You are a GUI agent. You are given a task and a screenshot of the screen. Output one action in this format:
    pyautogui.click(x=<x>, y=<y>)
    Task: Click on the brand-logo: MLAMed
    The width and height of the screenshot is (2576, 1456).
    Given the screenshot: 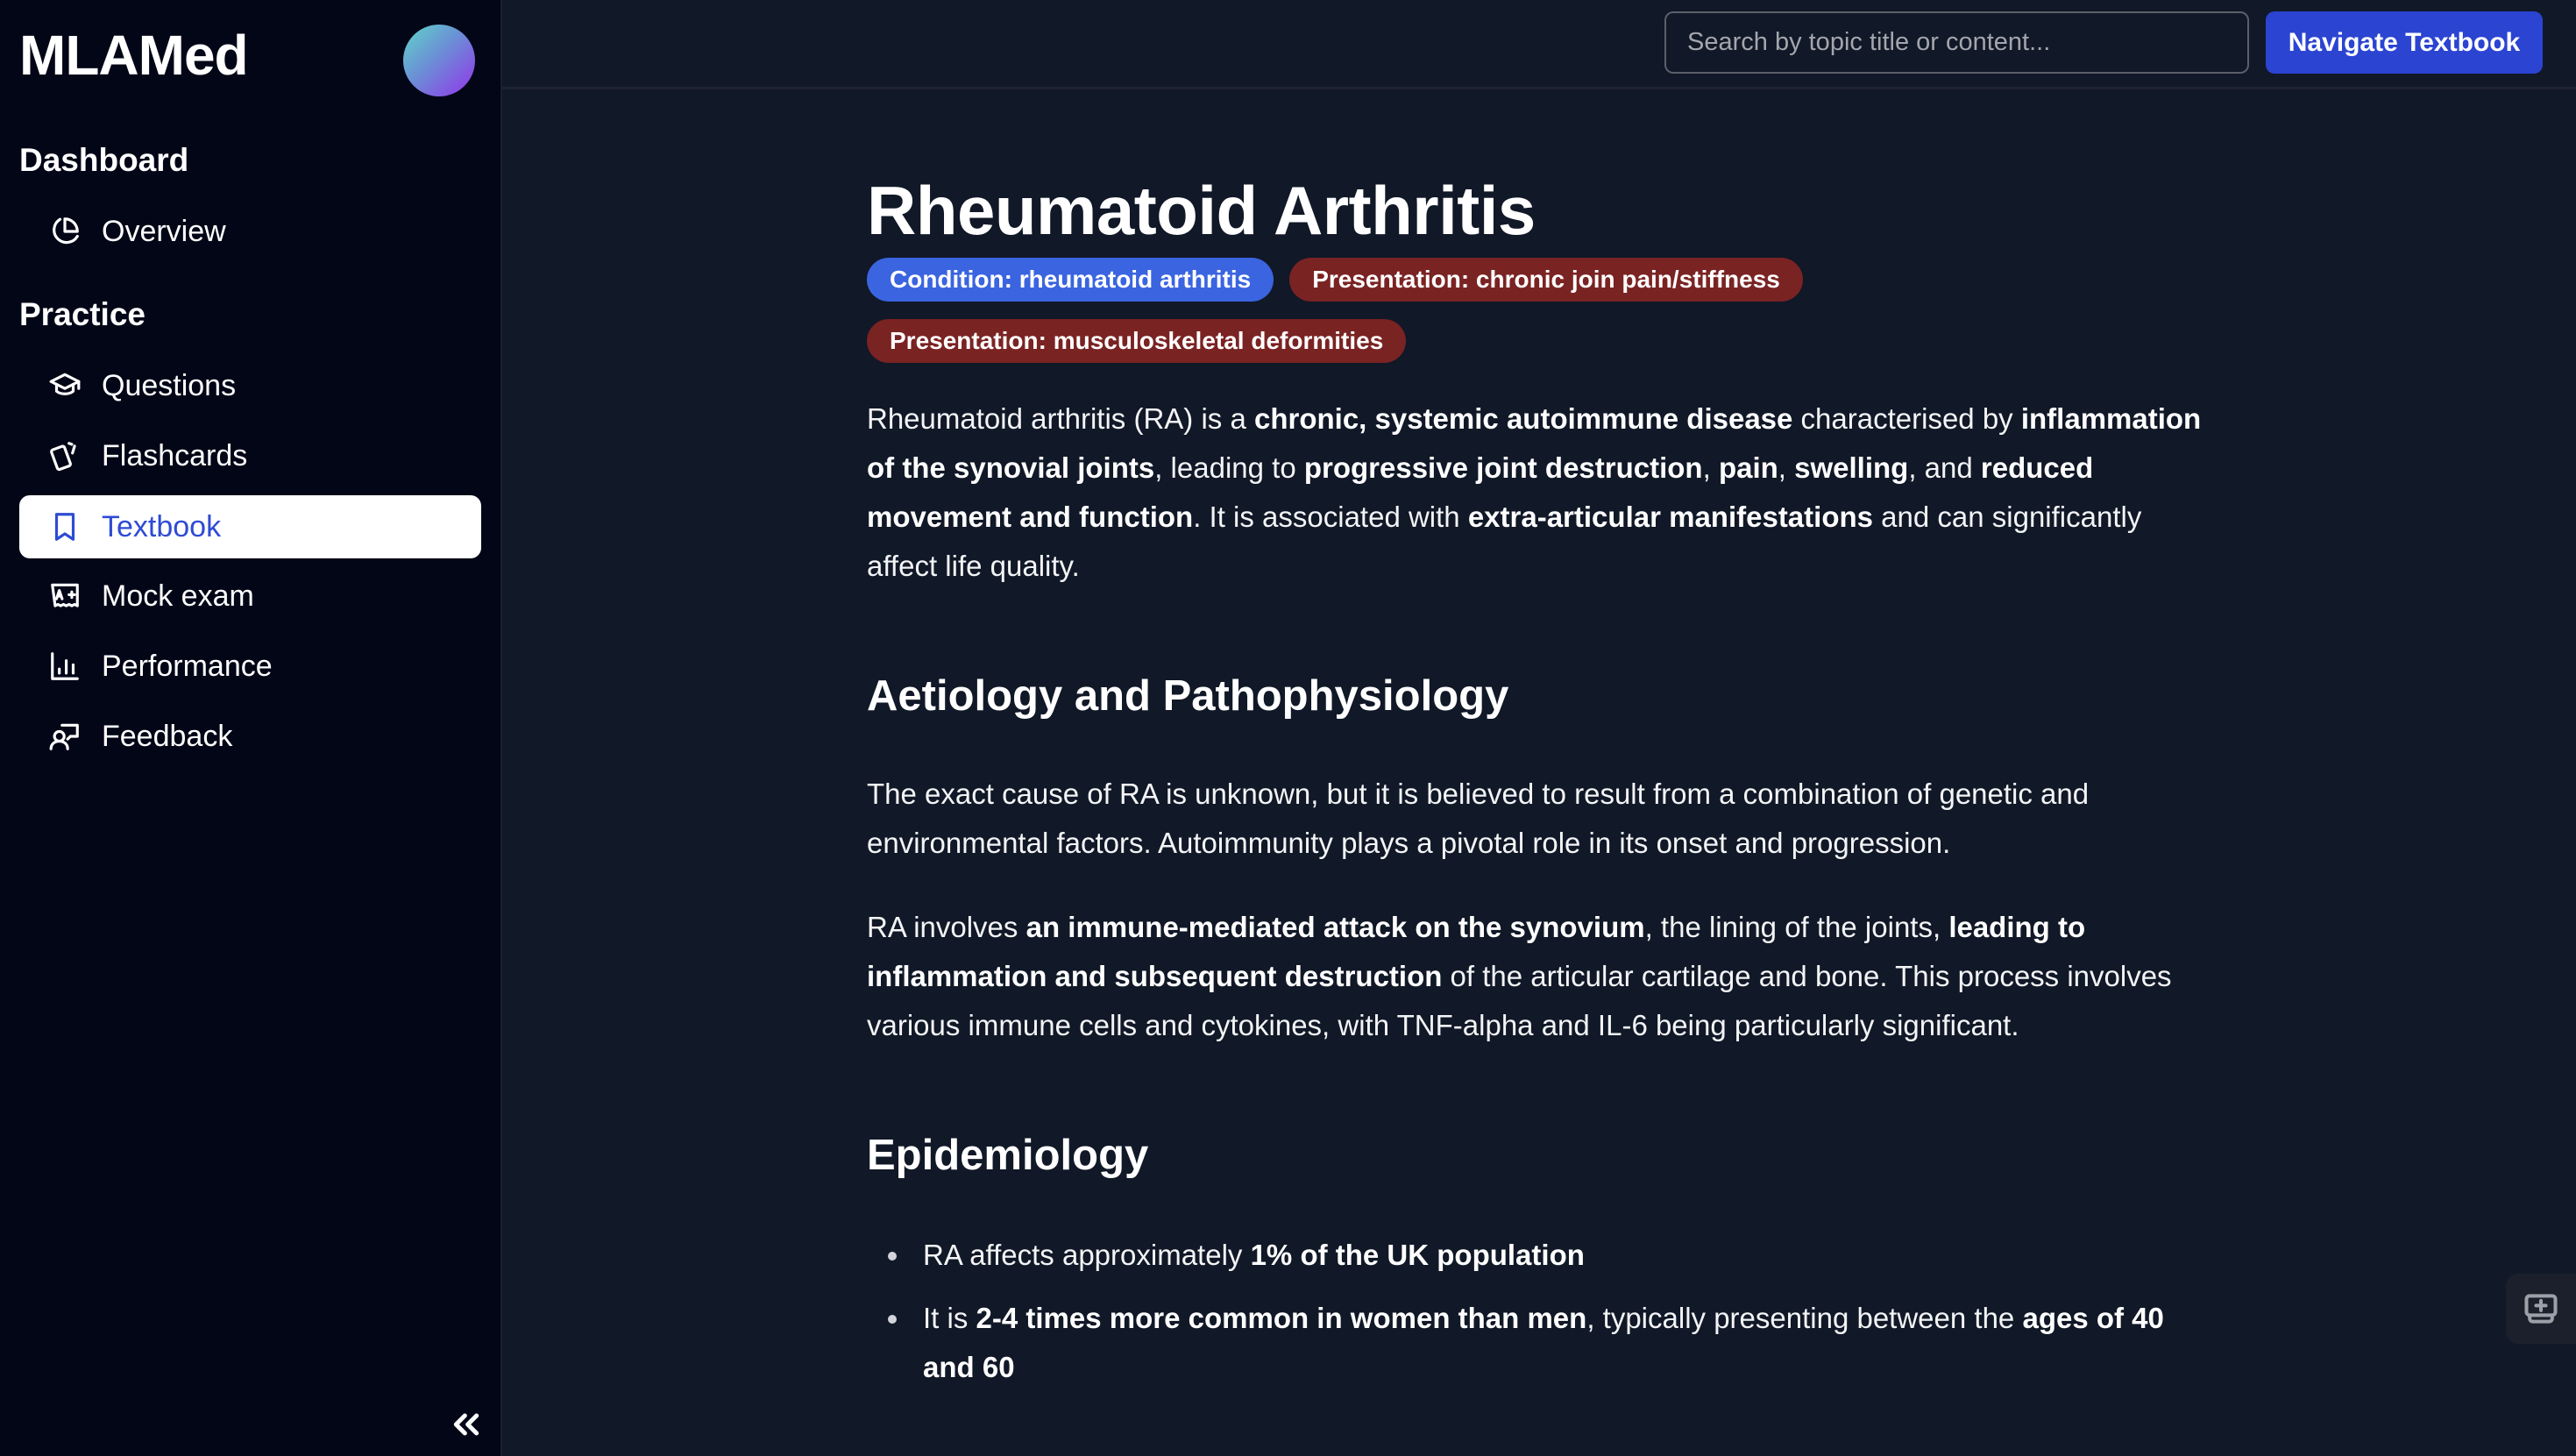 What is the action you would take?
    pyautogui.click(x=134, y=55)
    